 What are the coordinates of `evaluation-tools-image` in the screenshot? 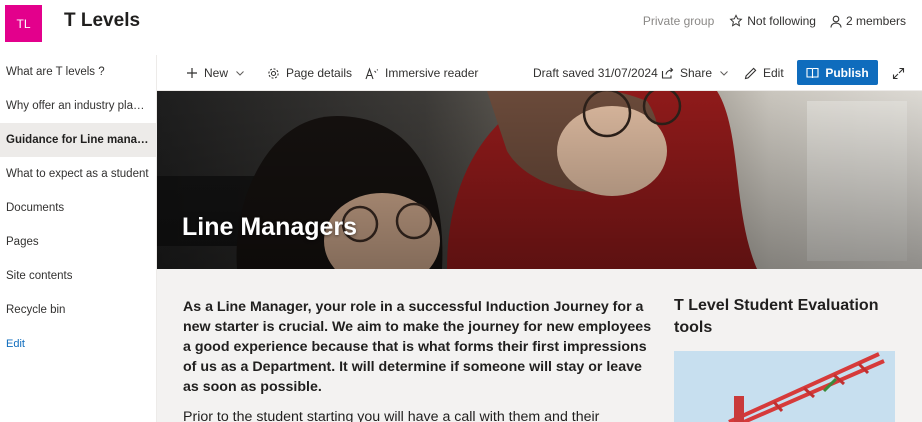 It's located at (784, 386).